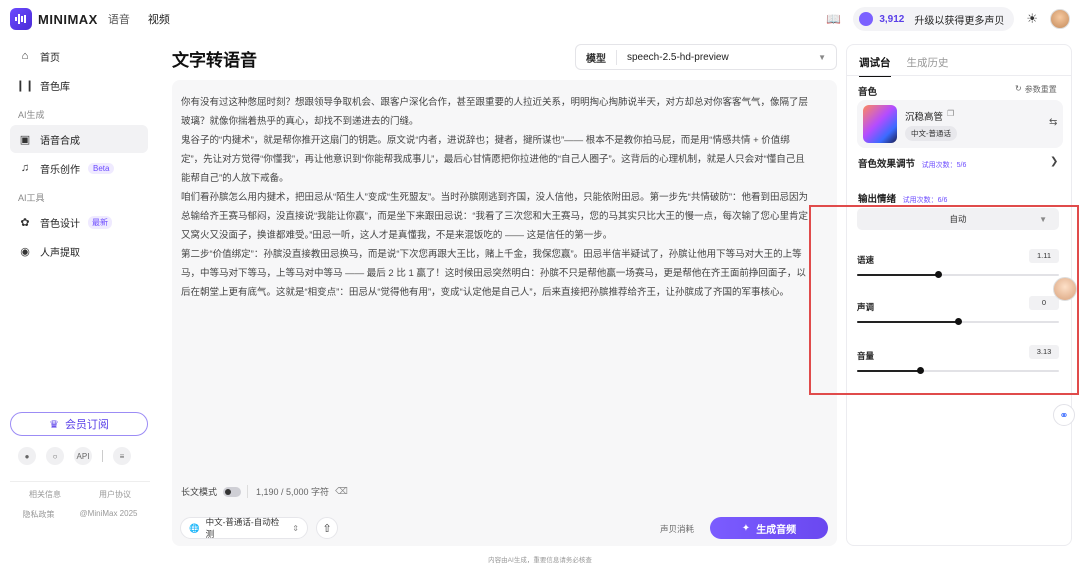 The height and width of the screenshot is (565, 1080). I want to click on book-icon: 📖, so click(833, 19).